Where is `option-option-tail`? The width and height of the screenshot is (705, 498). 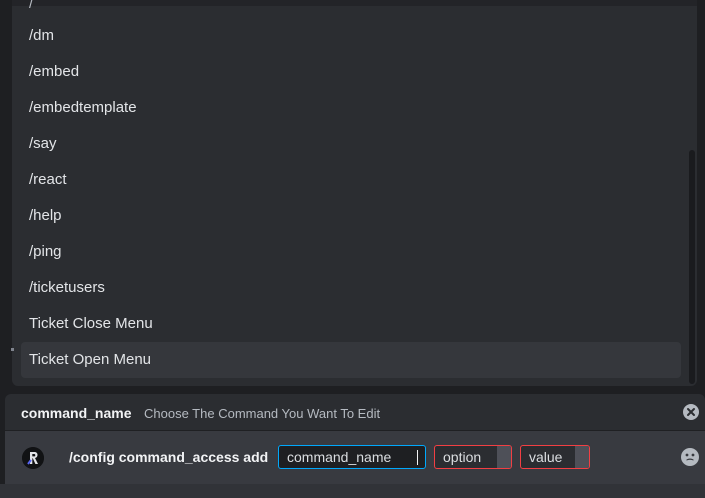 option-option-tail is located at coordinates (504, 457).